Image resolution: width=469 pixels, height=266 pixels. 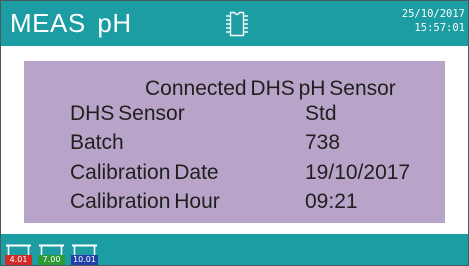 I want to click on buffer-indicator-1: 4.01, so click(x=18, y=254).